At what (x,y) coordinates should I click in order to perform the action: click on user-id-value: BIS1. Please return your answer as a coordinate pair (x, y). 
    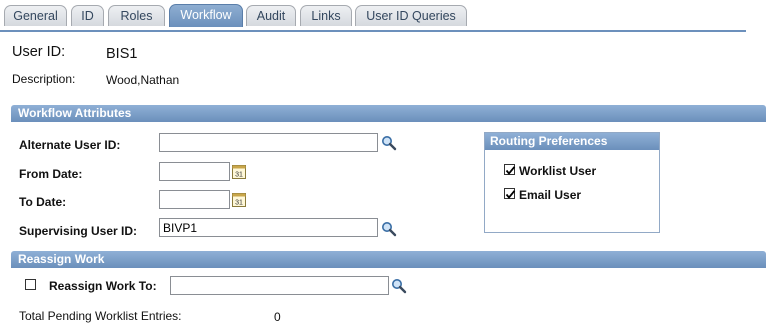
    Looking at the image, I should click on (122, 54).